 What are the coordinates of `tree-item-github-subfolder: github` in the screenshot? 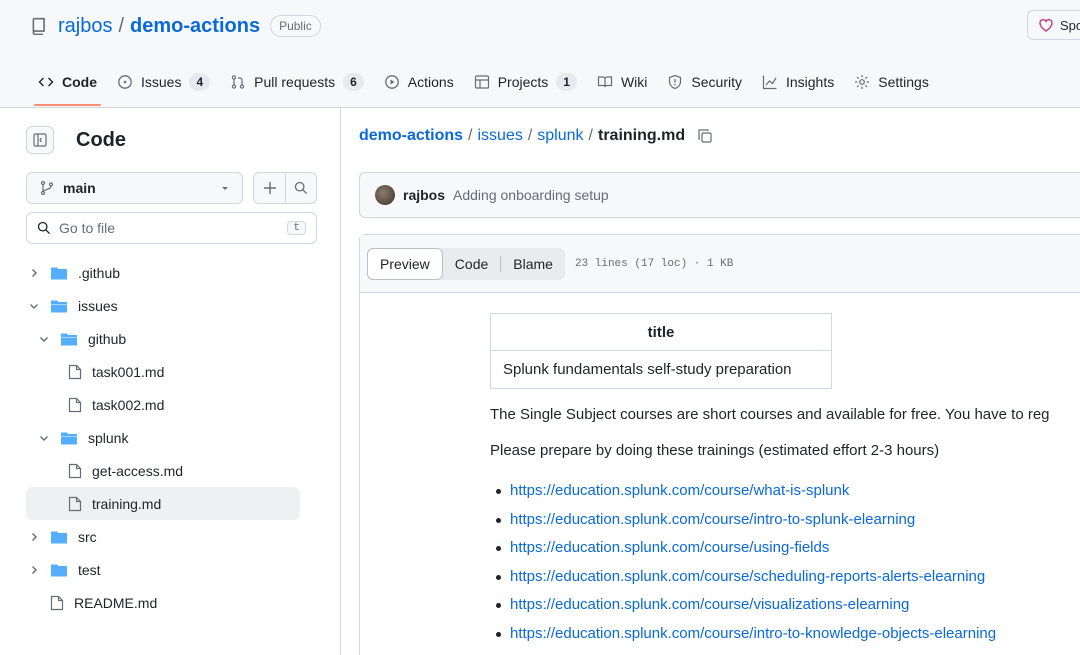 It's located at (163, 338).